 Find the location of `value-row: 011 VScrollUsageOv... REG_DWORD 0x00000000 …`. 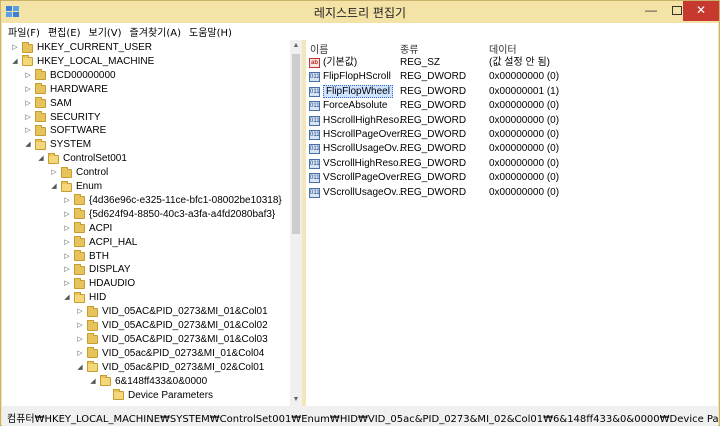

value-row: 011 VScrollUsageOv... REG_DWORD 0x00000000 … is located at coordinates (512, 193).